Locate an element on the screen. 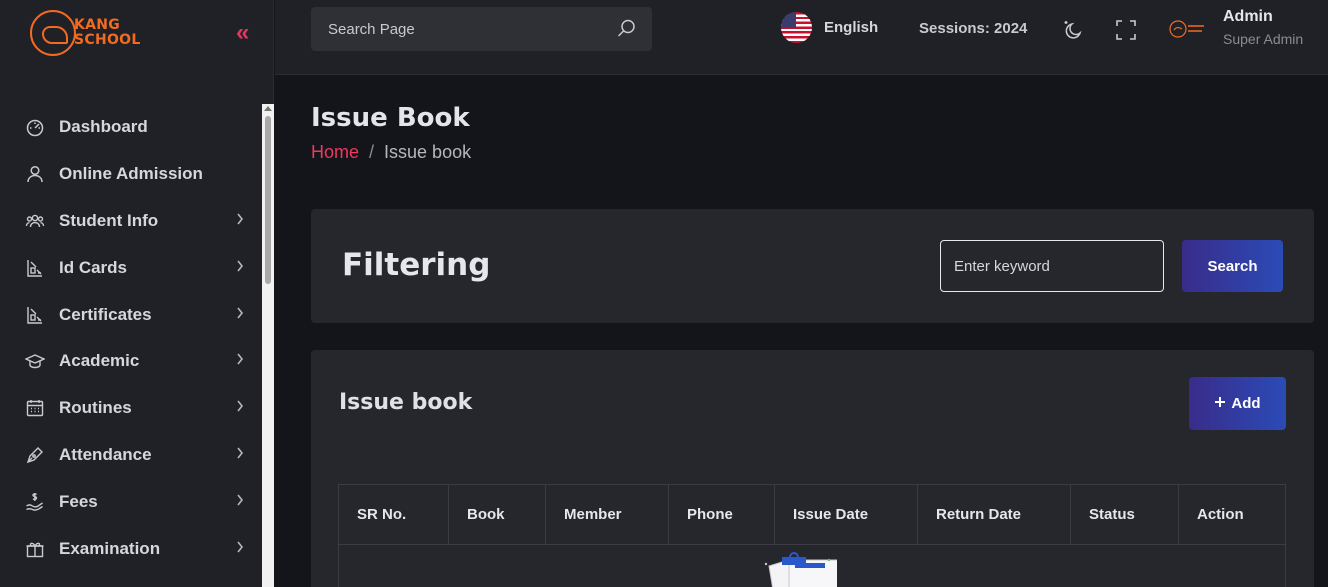 The height and width of the screenshot is (587, 1328). gift-box-icon is located at coordinates (35, 549).